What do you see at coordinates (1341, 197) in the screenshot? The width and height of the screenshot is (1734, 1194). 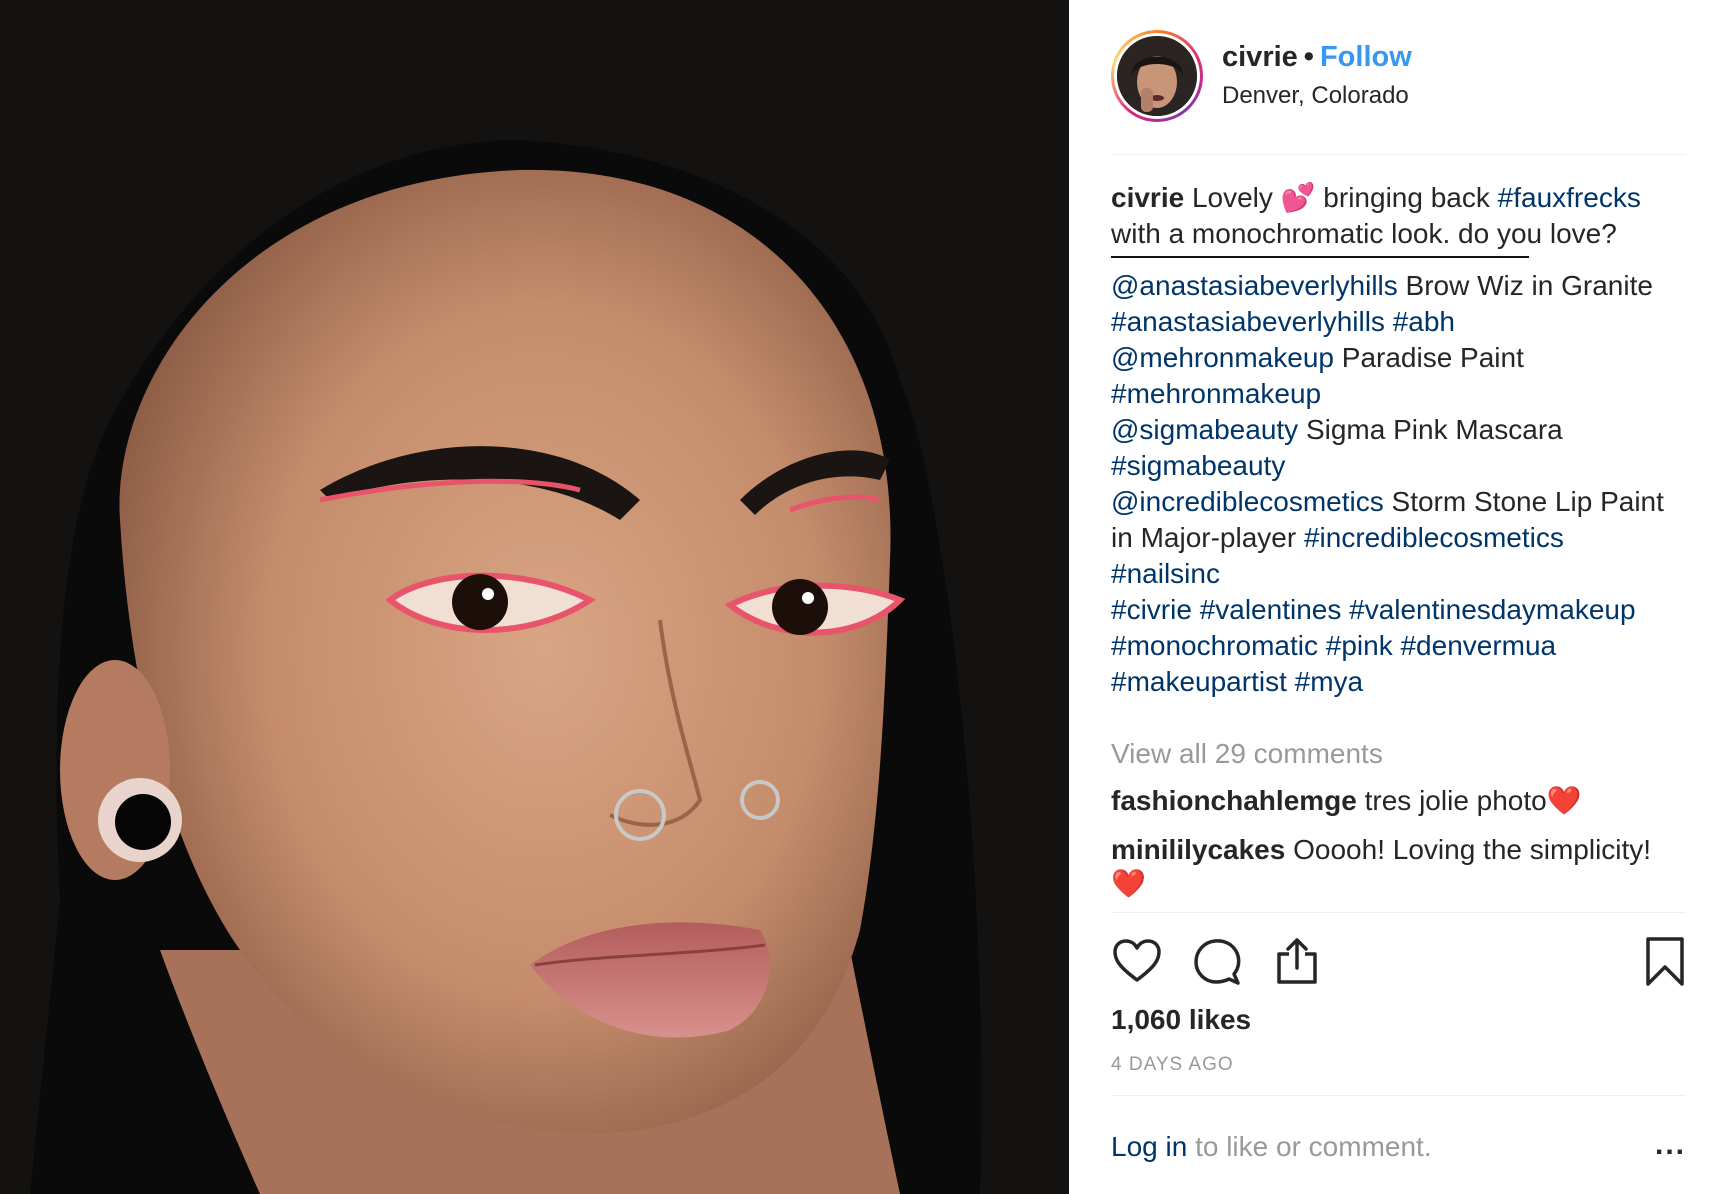 I see `caption-text: Lovely 💕 bringing back` at bounding box center [1341, 197].